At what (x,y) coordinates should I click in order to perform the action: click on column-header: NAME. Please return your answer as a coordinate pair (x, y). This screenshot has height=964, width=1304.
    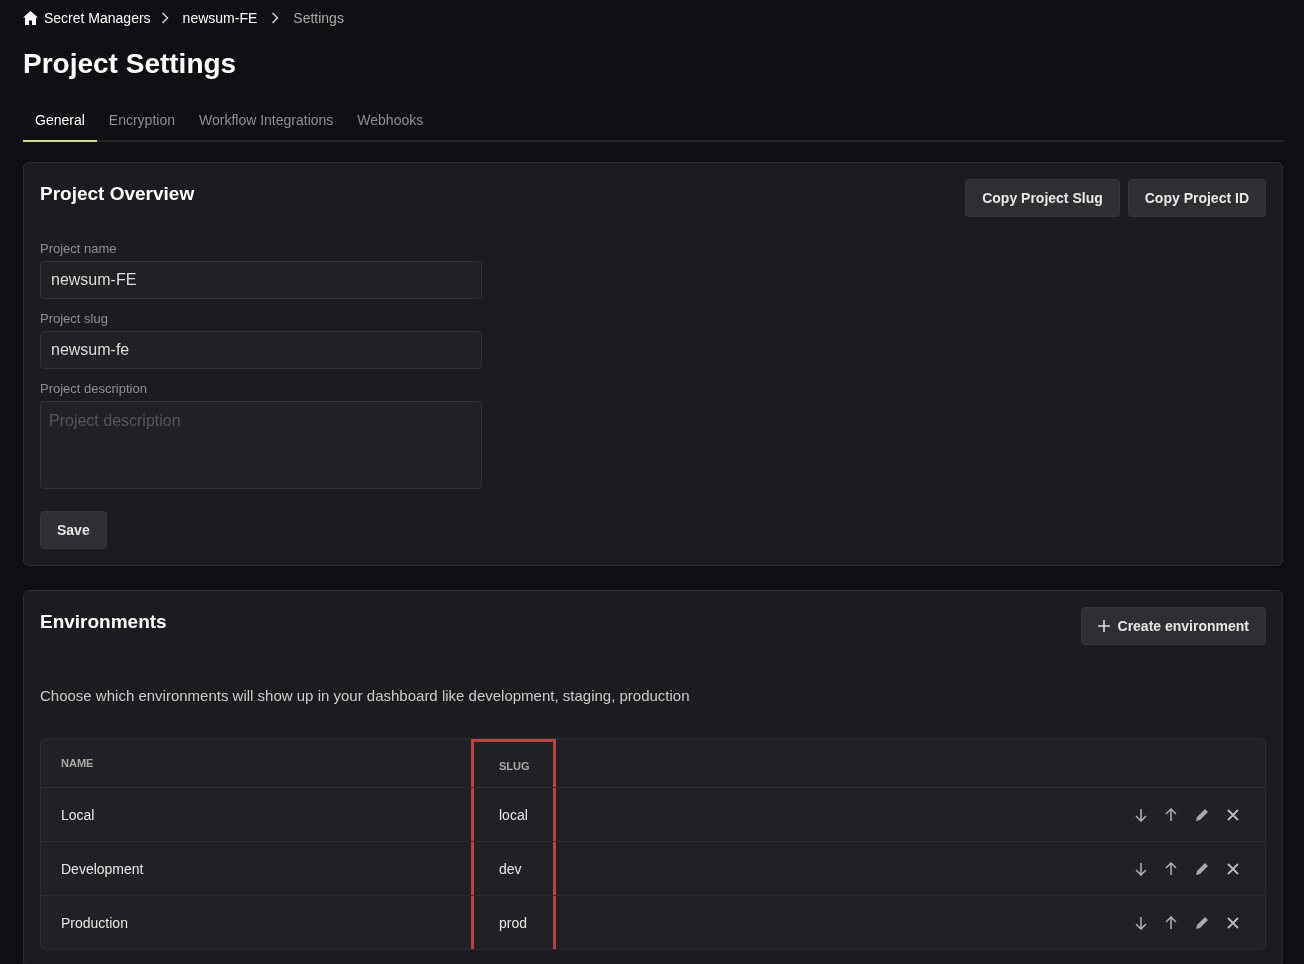
    Looking at the image, I should click on (77, 763).